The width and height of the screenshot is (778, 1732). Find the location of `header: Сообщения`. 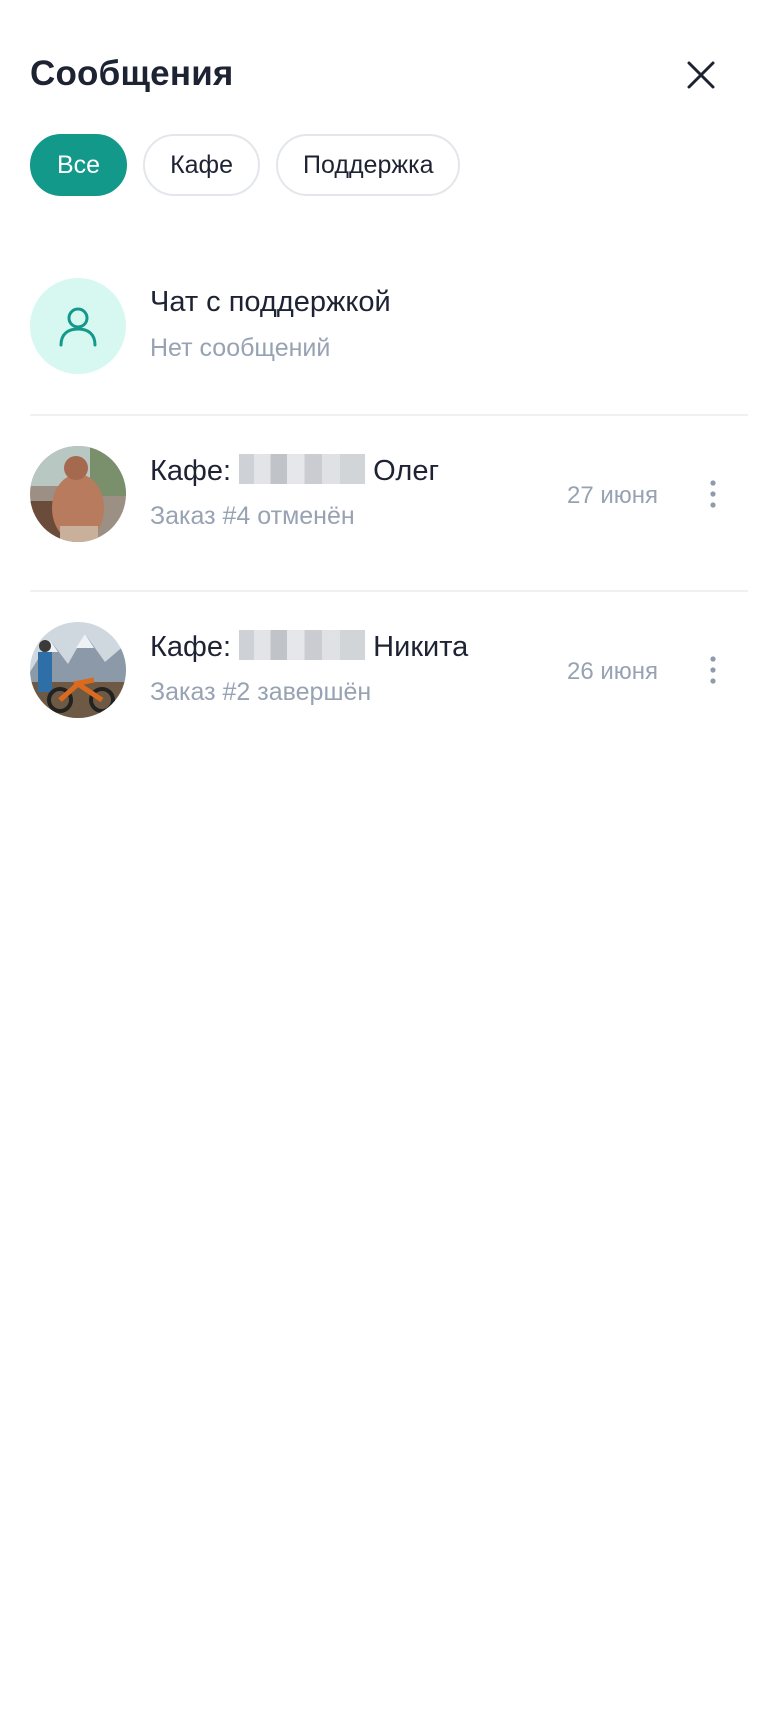

header: Сообщения is located at coordinates (389, 75).